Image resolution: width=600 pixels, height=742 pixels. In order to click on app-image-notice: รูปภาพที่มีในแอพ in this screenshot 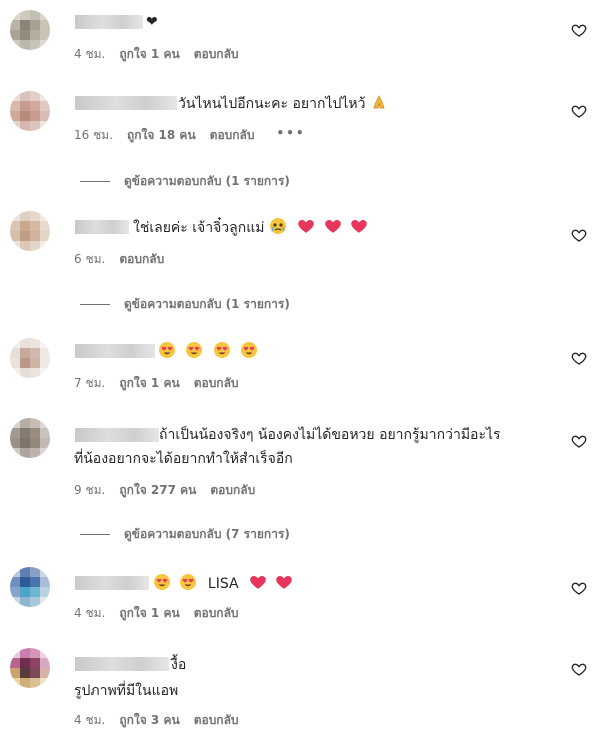, I will do `click(126, 691)`.